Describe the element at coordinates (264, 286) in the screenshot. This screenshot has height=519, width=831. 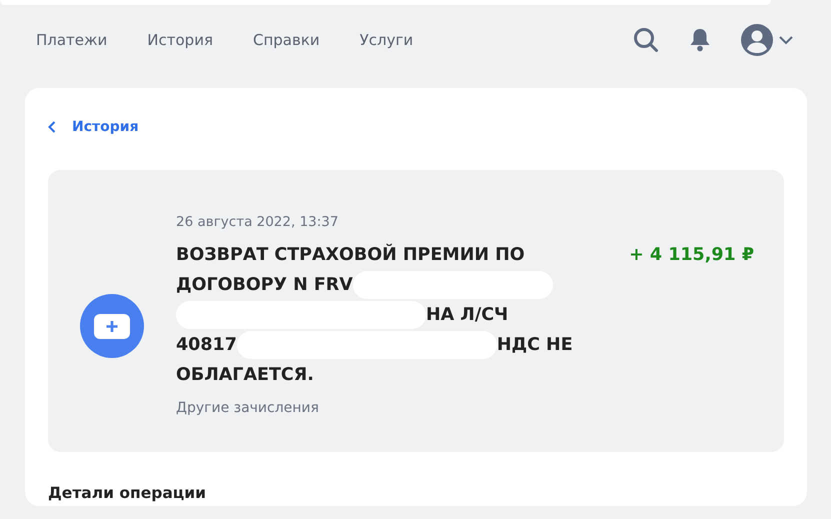
I see `title-text: ДОГОВОРУ N FRV` at that location.